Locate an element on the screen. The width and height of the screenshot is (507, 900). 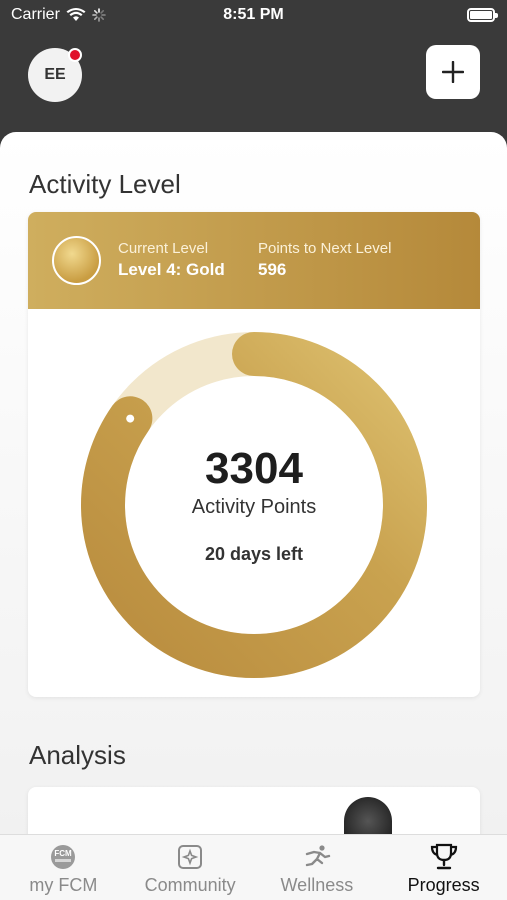
tab-progress: Progress is located at coordinates (443, 867).